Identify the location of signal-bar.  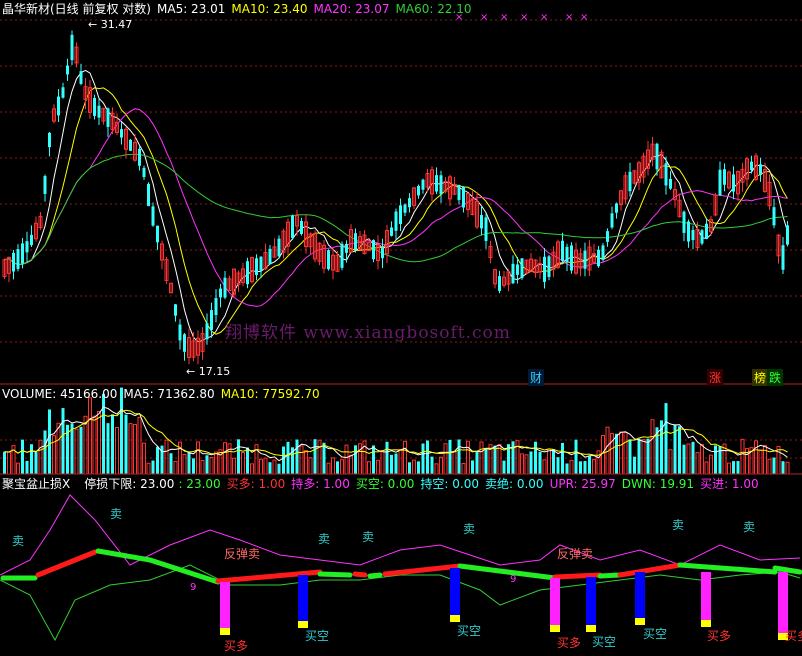
(591, 601).